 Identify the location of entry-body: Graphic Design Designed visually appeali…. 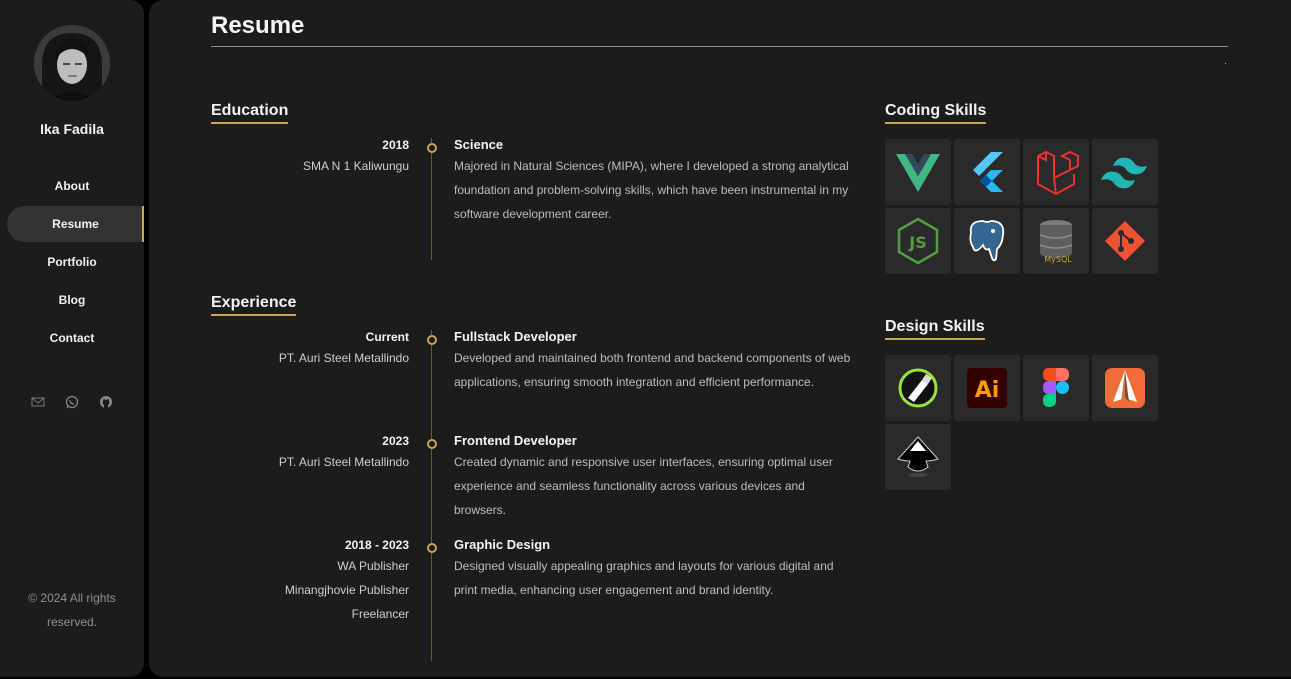
(654, 569).